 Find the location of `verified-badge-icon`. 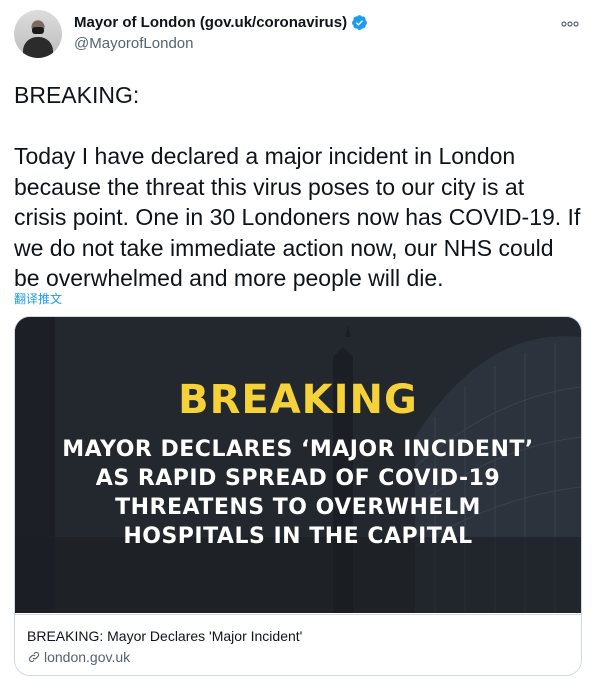

verified-badge-icon is located at coordinates (359, 22).